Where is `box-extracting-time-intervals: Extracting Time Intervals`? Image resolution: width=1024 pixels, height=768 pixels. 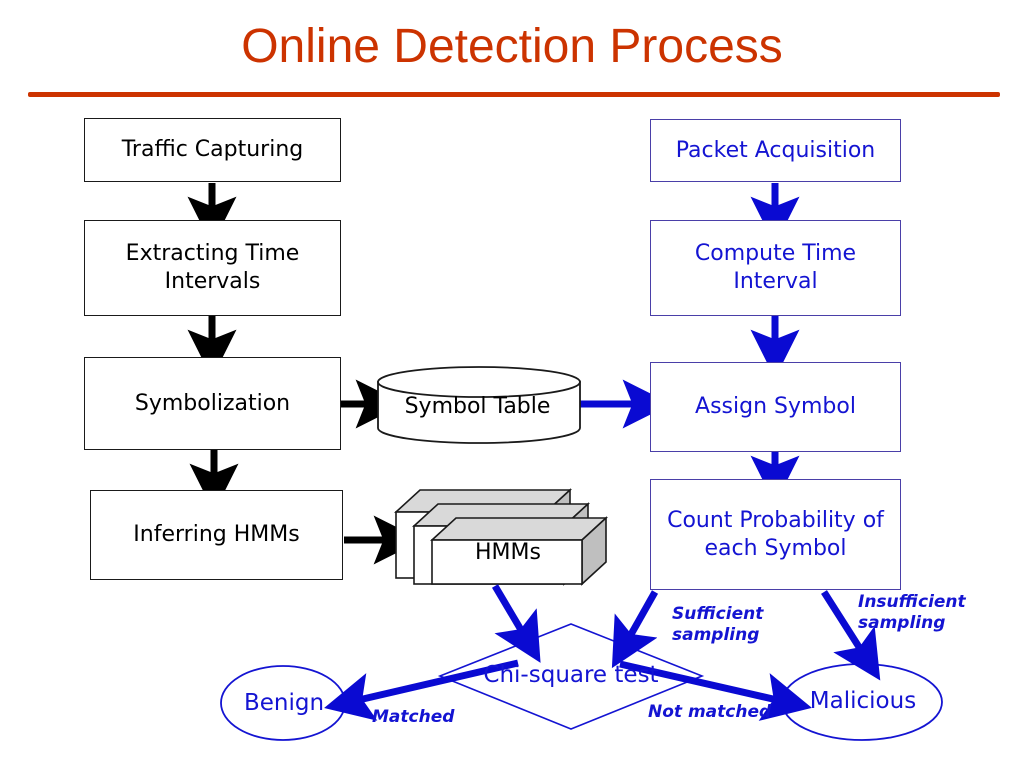
box-extracting-time-intervals: Extracting Time Intervals is located at coordinates (212, 268).